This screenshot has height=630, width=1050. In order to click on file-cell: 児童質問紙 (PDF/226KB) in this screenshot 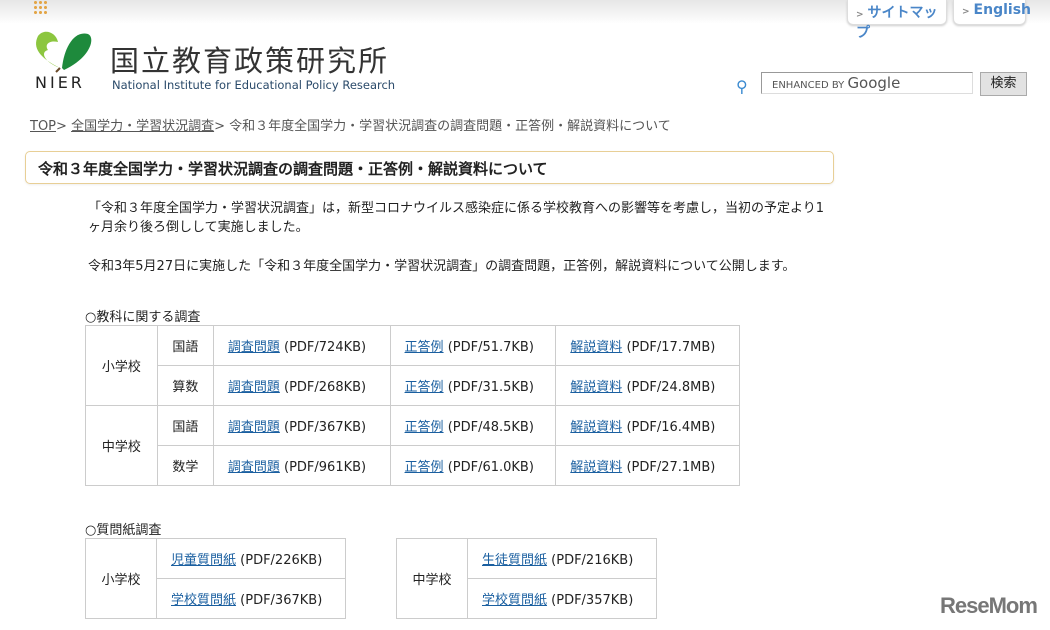, I will do `click(251, 558)`.